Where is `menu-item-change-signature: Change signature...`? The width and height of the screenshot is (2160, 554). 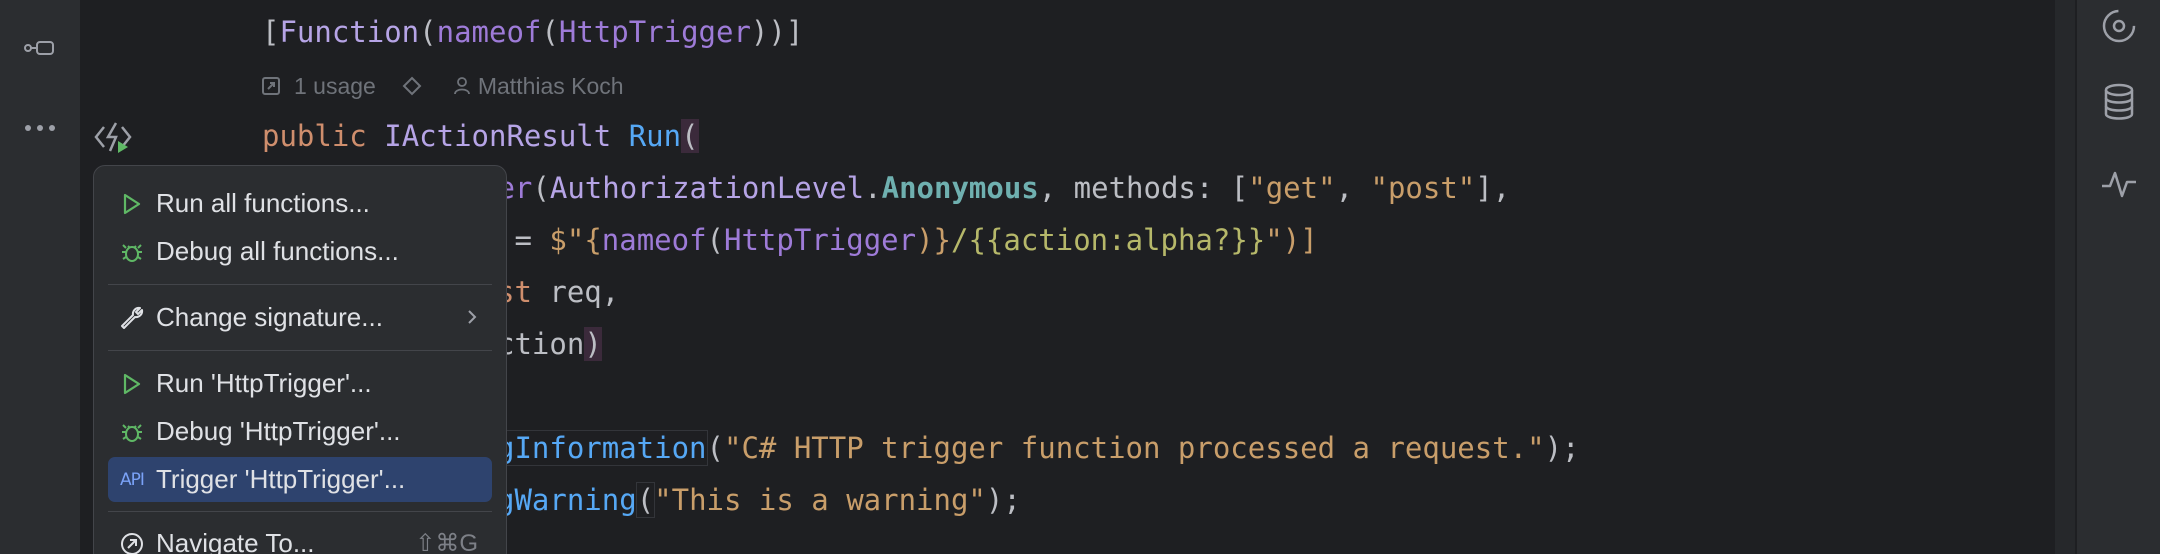 menu-item-change-signature: Change signature... is located at coordinates (300, 317).